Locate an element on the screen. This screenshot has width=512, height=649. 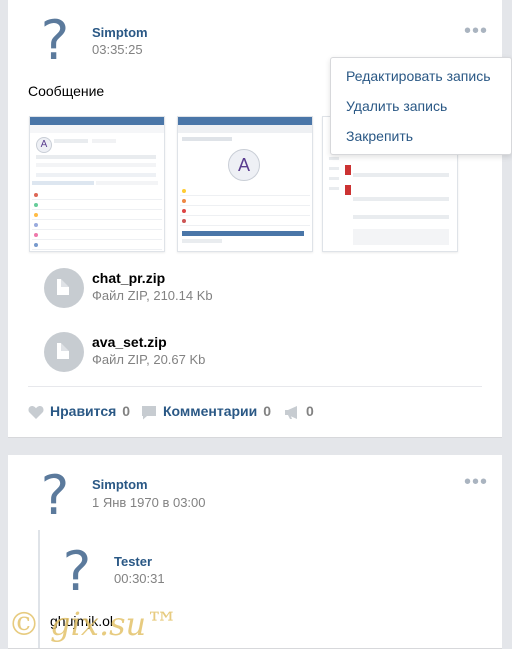
file-attachment: chat_pr.zip Файл ZIP, 210.14 Kb is located at coordinates (194, 288).